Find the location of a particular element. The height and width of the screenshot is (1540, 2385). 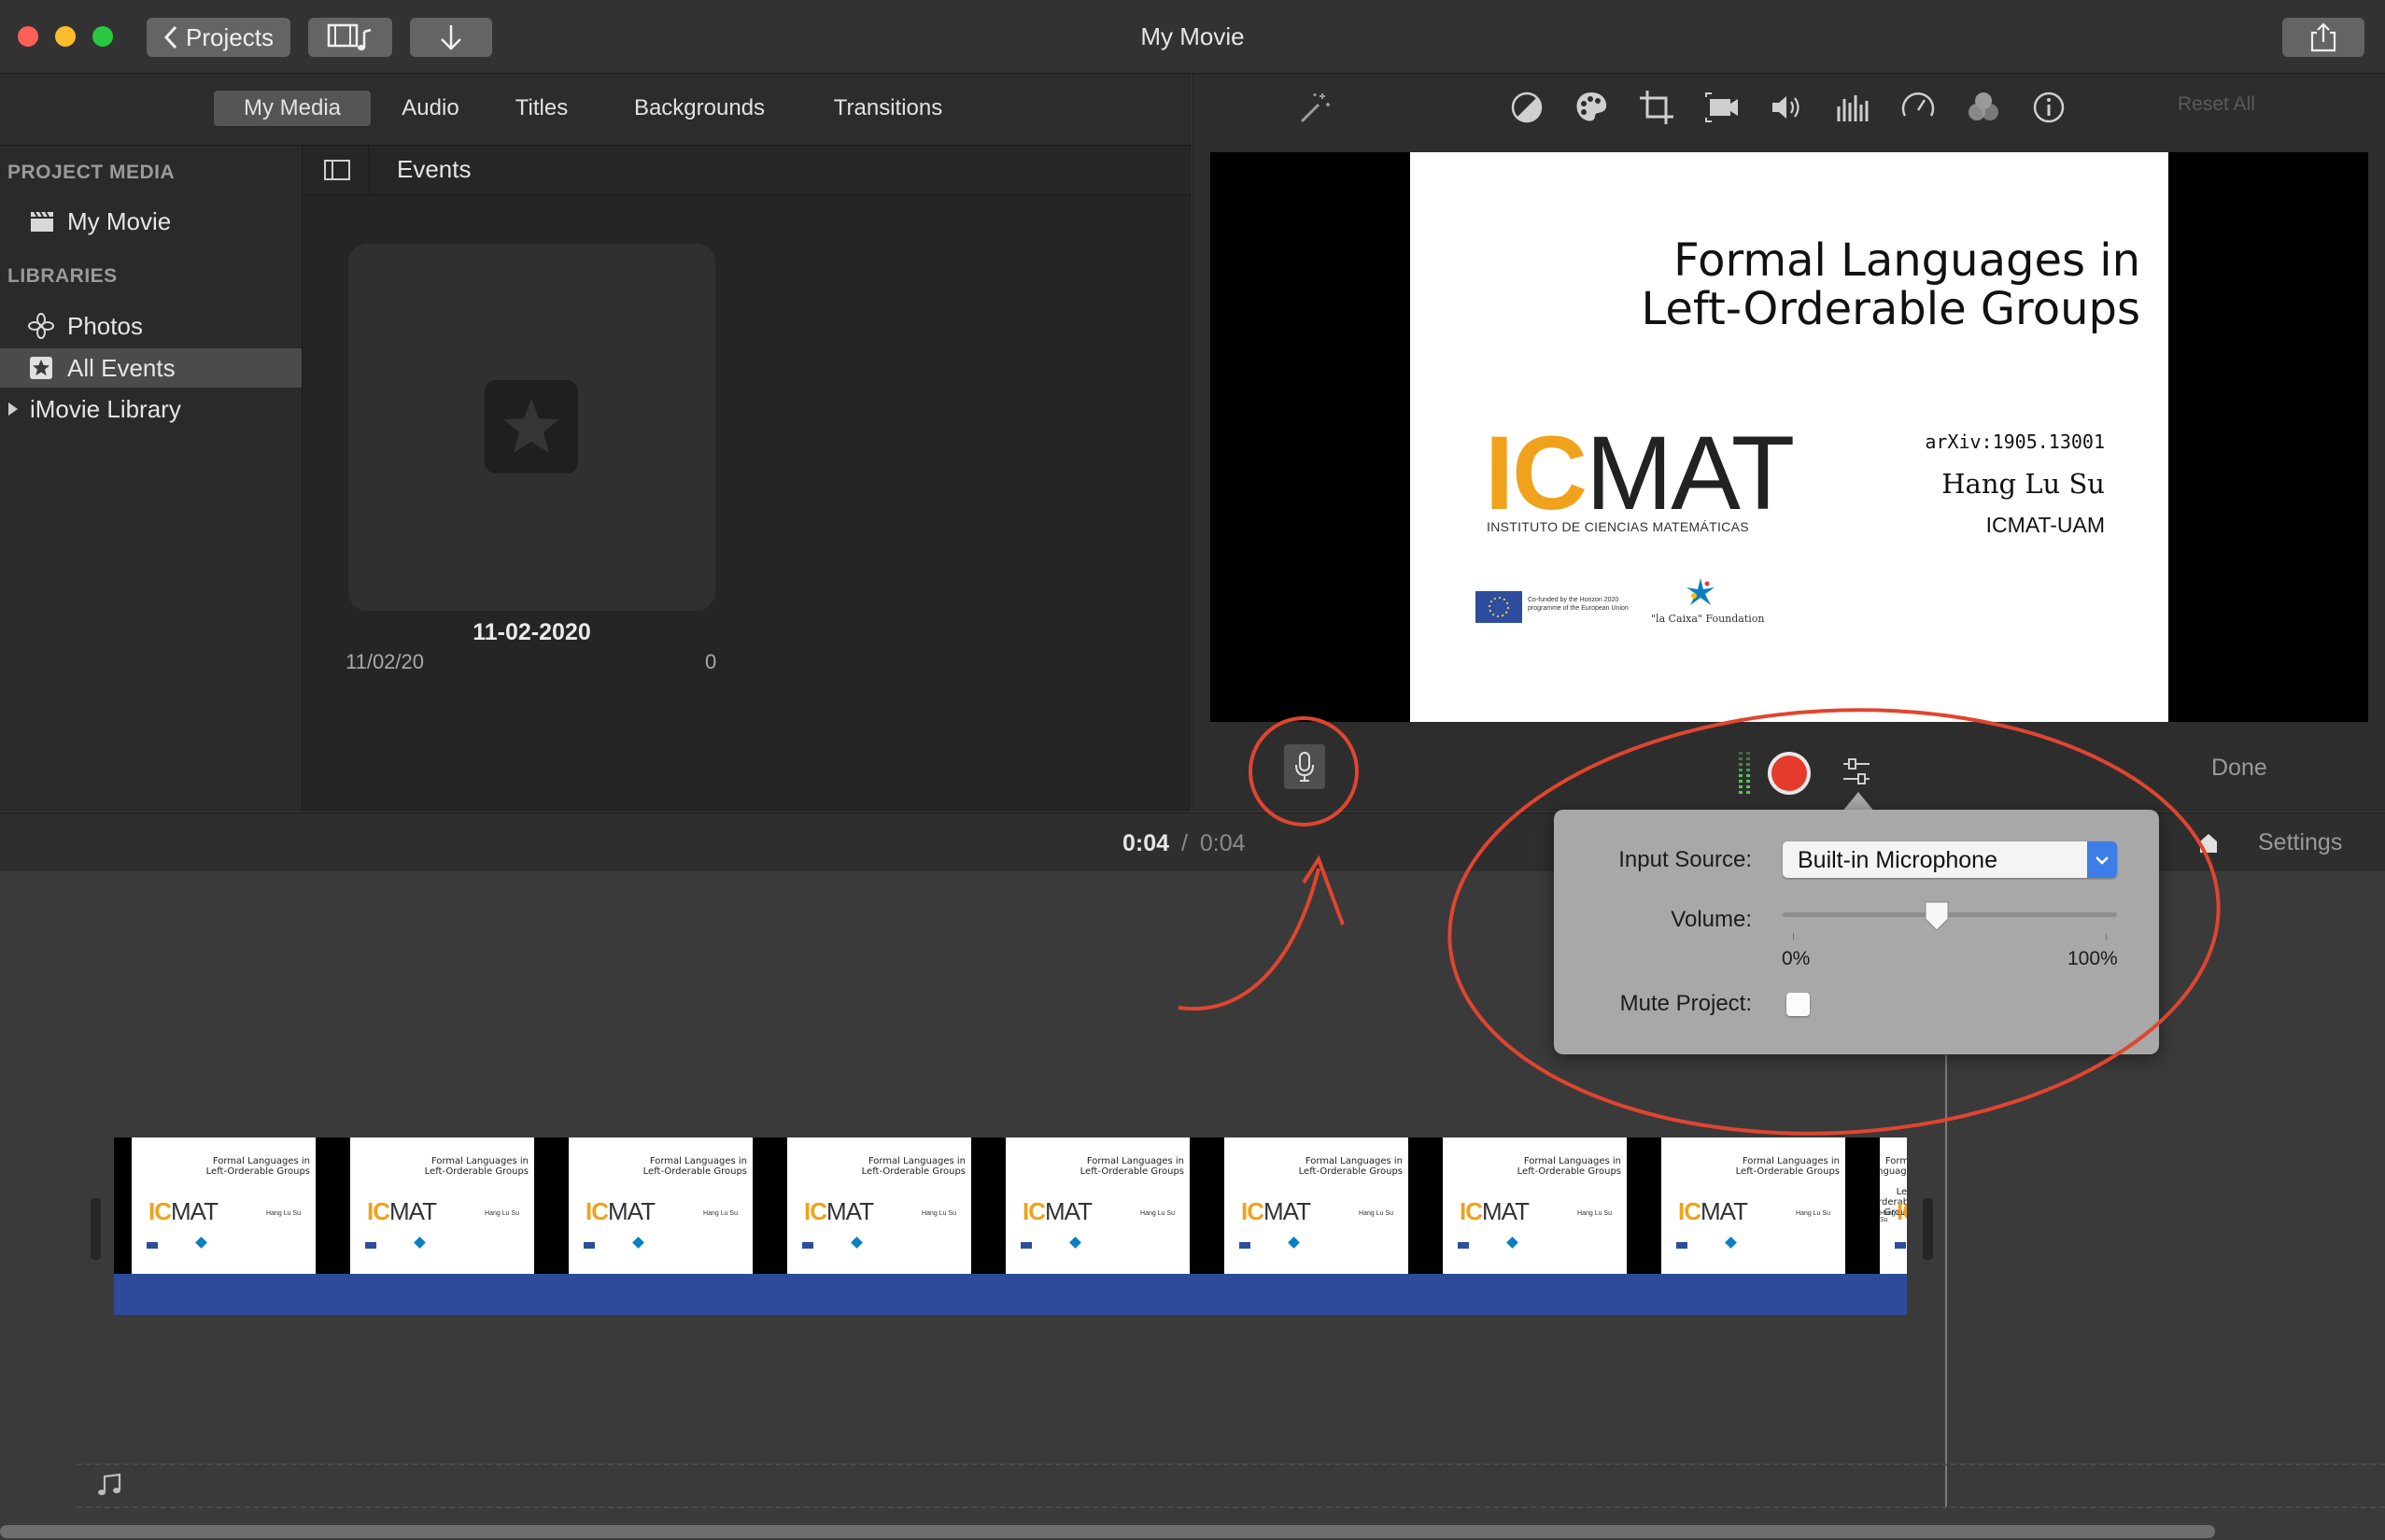

tab-titles: Titles is located at coordinates (541, 109).